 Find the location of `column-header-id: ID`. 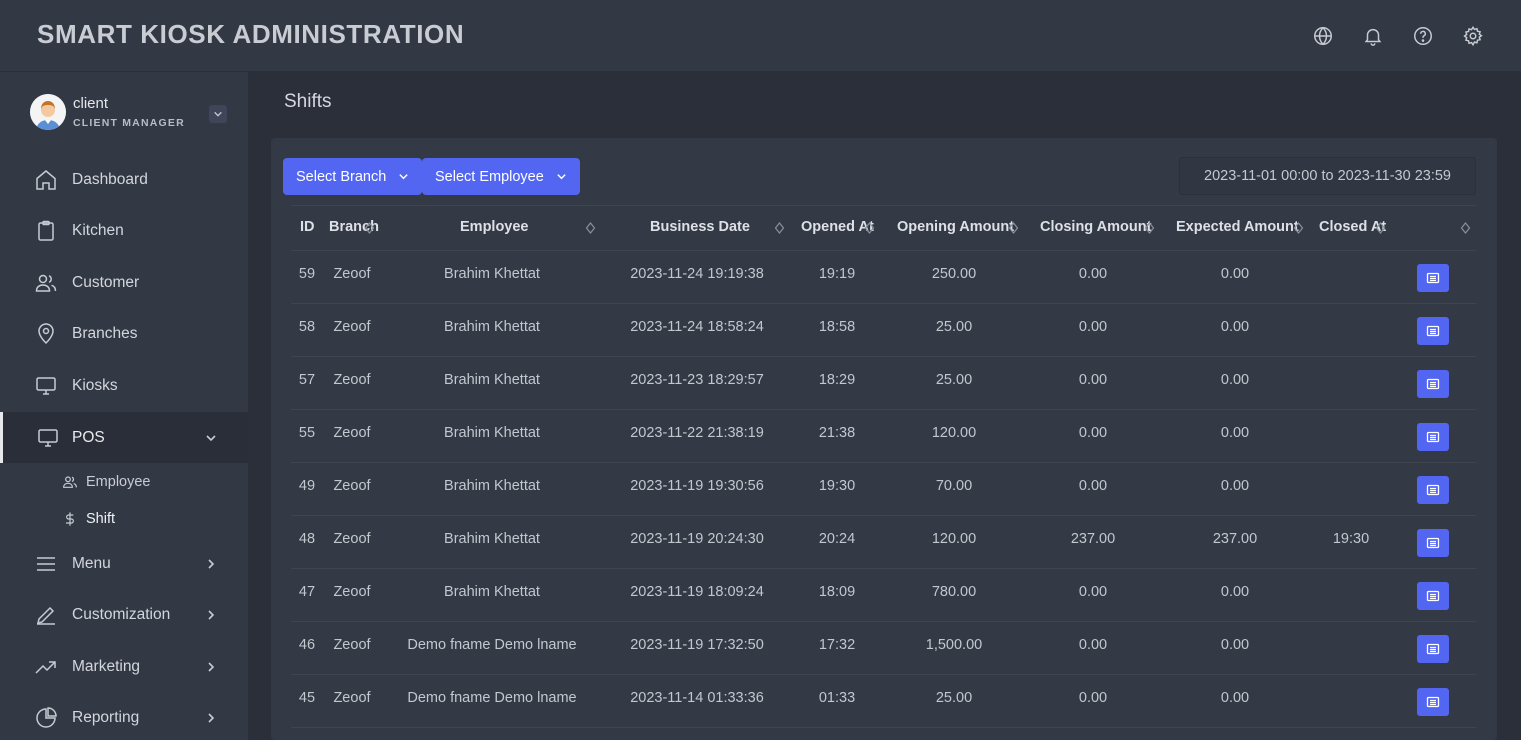

column-header-id: ID is located at coordinates (307, 227).